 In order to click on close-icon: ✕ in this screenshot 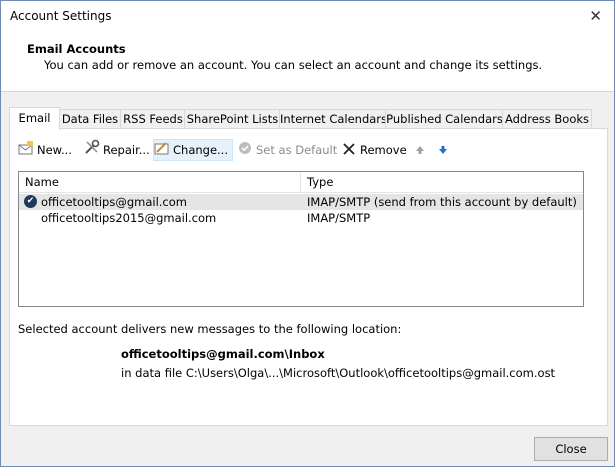, I will do `click(595, 16)`.